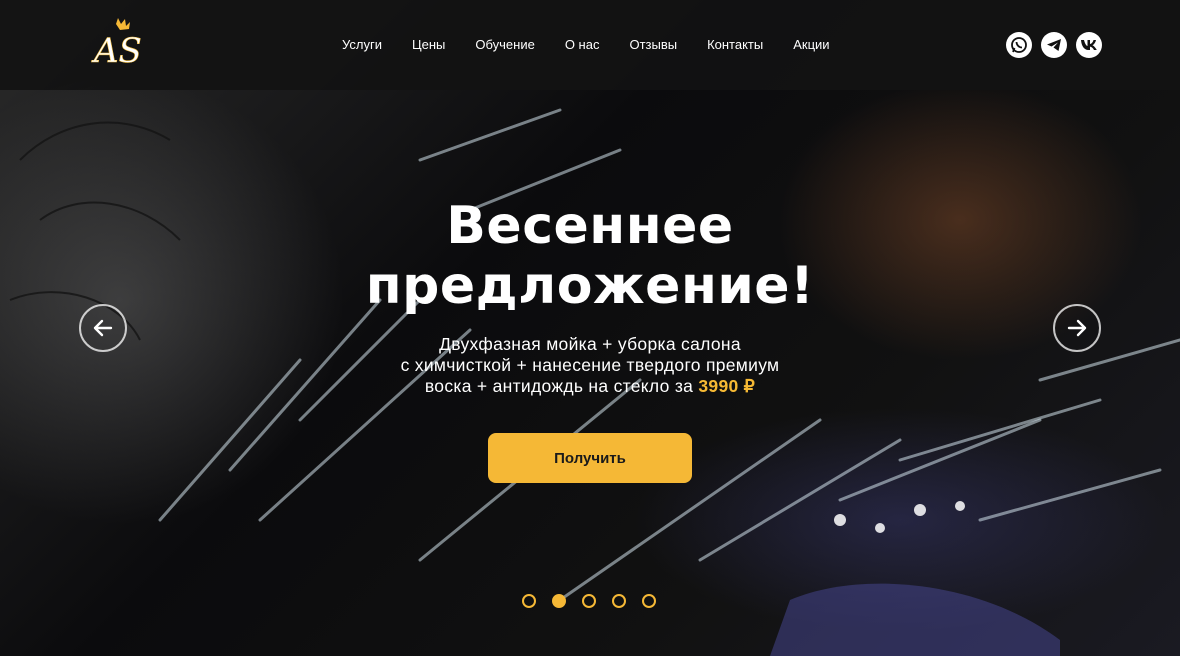  What do you see at coordinates (590, 286) in the screenshot?
I see `hero-title-line2: предложение!` at bounding box center [590, 286].